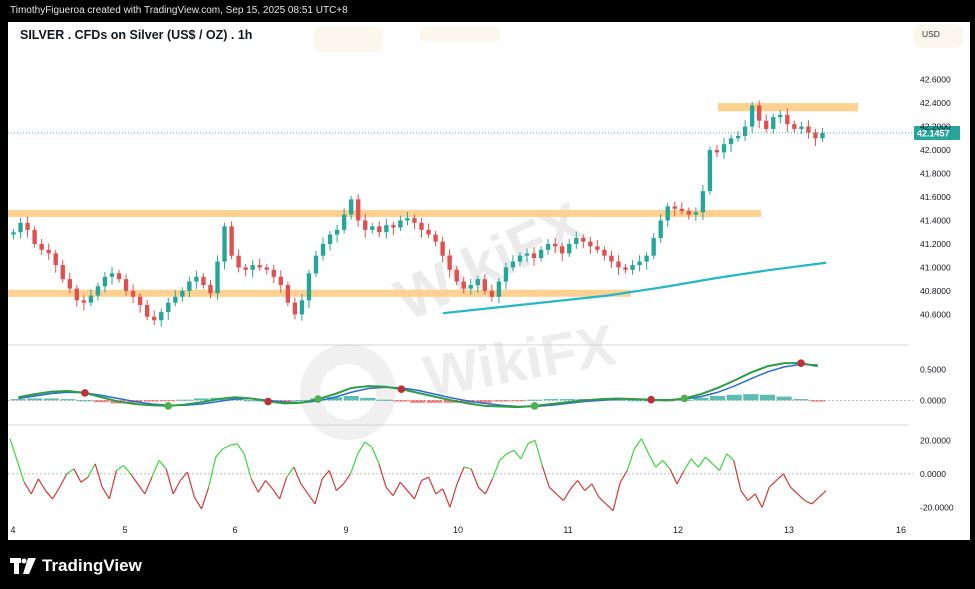  Describe the element at coordinates (92, 565) in the screenshot. I see `brand-name: TradingView` at that location.